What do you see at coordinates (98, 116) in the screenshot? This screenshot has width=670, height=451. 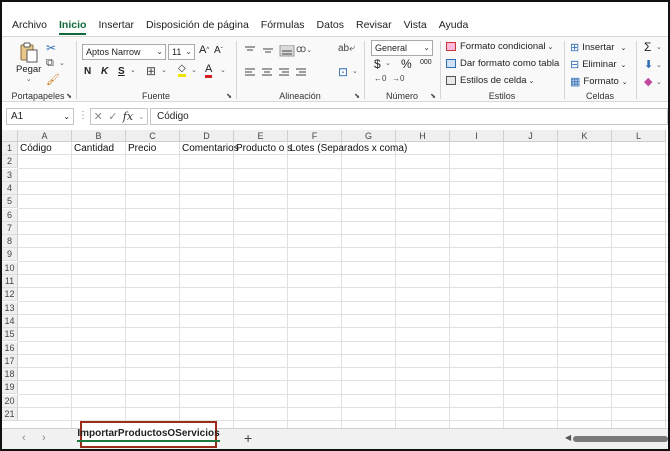 I see `cancel-icon: ✕` at bounding box center [98, 116].